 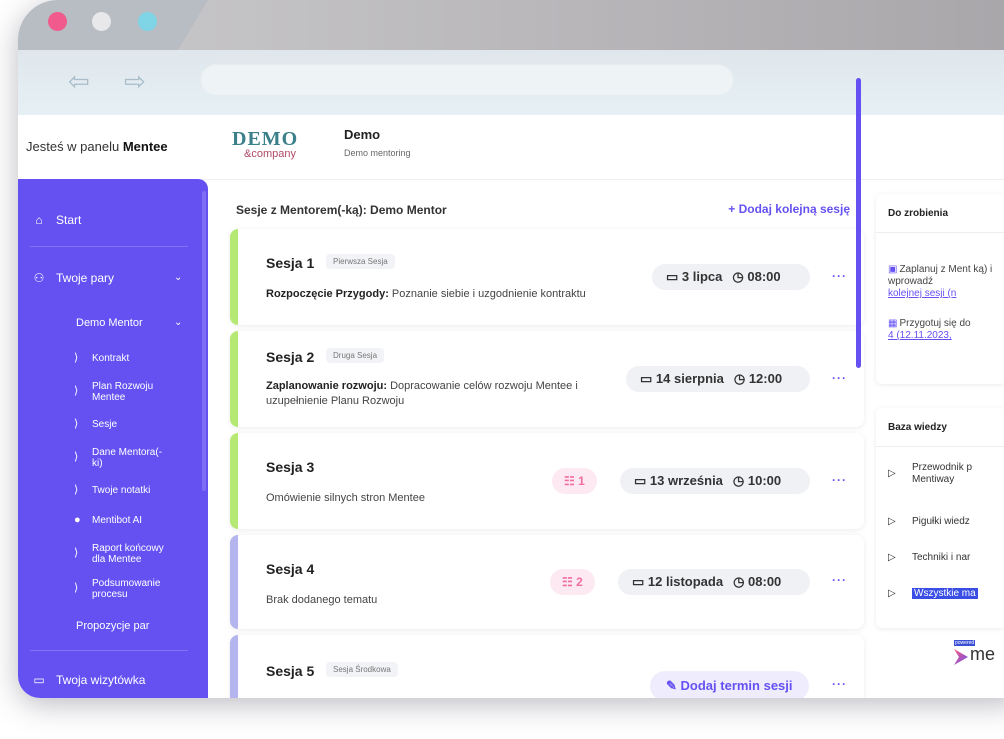 What do you see at coordinates (591, 25) in the screenshot?
I see `browser-tab` at bounding box center [591, 25].